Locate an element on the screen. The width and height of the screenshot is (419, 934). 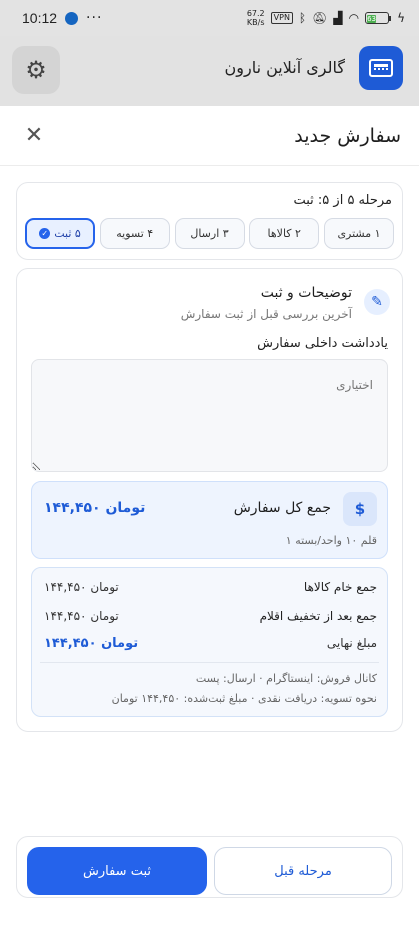
step-settlement: ۴ تسویه is located at coordinates (134, 233).